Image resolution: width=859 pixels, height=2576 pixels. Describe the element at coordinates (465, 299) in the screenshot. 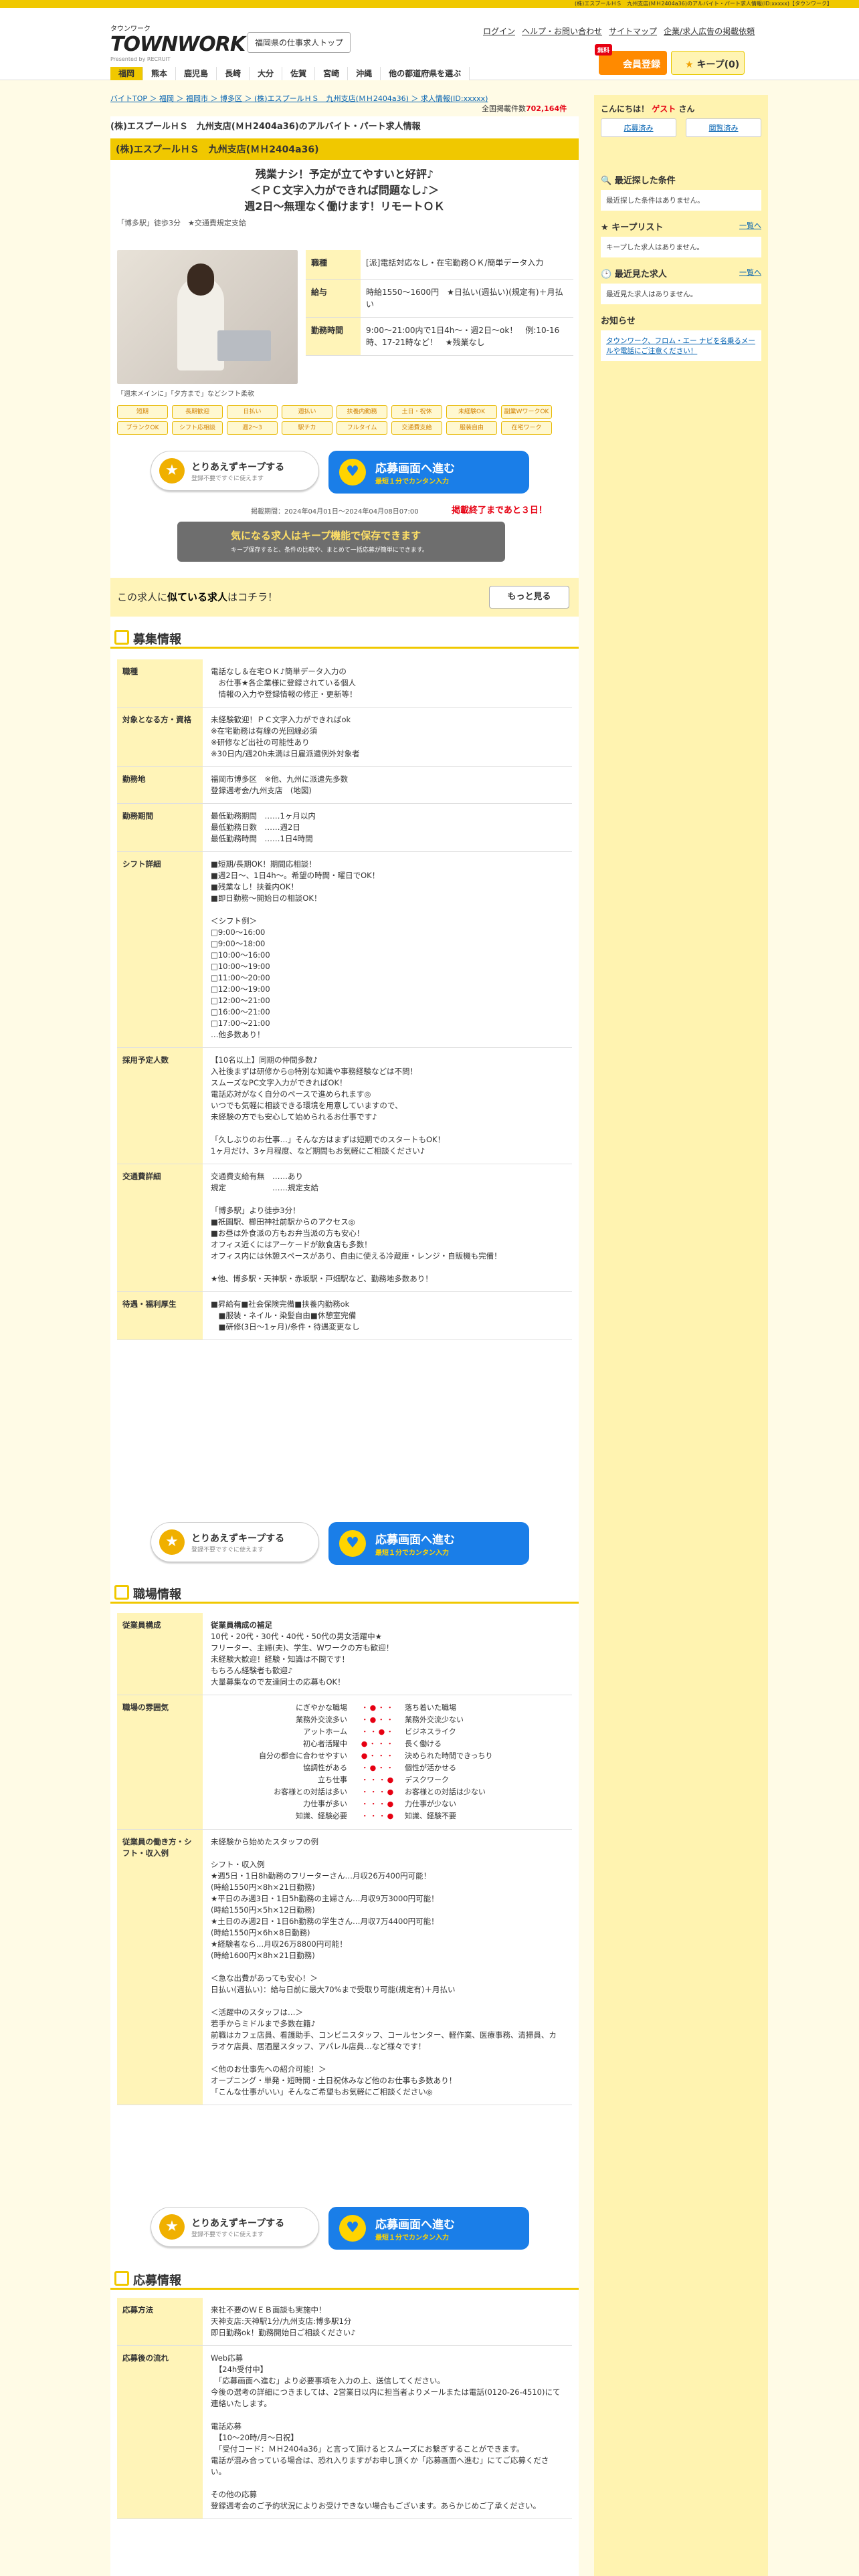

I see `summary-value: 時給1550～1600円 ★日払い(週払い)(規定有)＋月払い` at that location.